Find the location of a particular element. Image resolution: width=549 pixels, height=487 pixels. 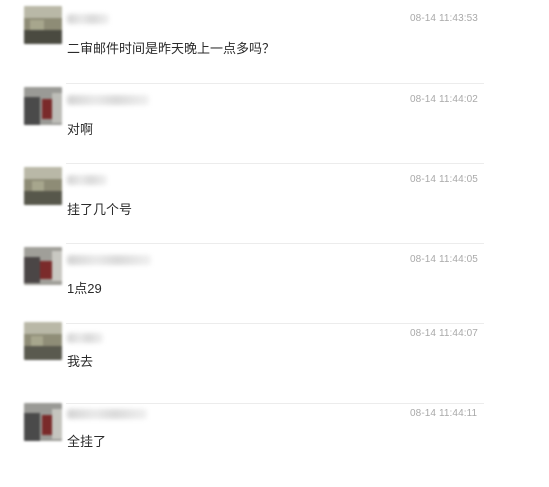

message-text: 挂了几个号 is located at coordinates (100, 209).